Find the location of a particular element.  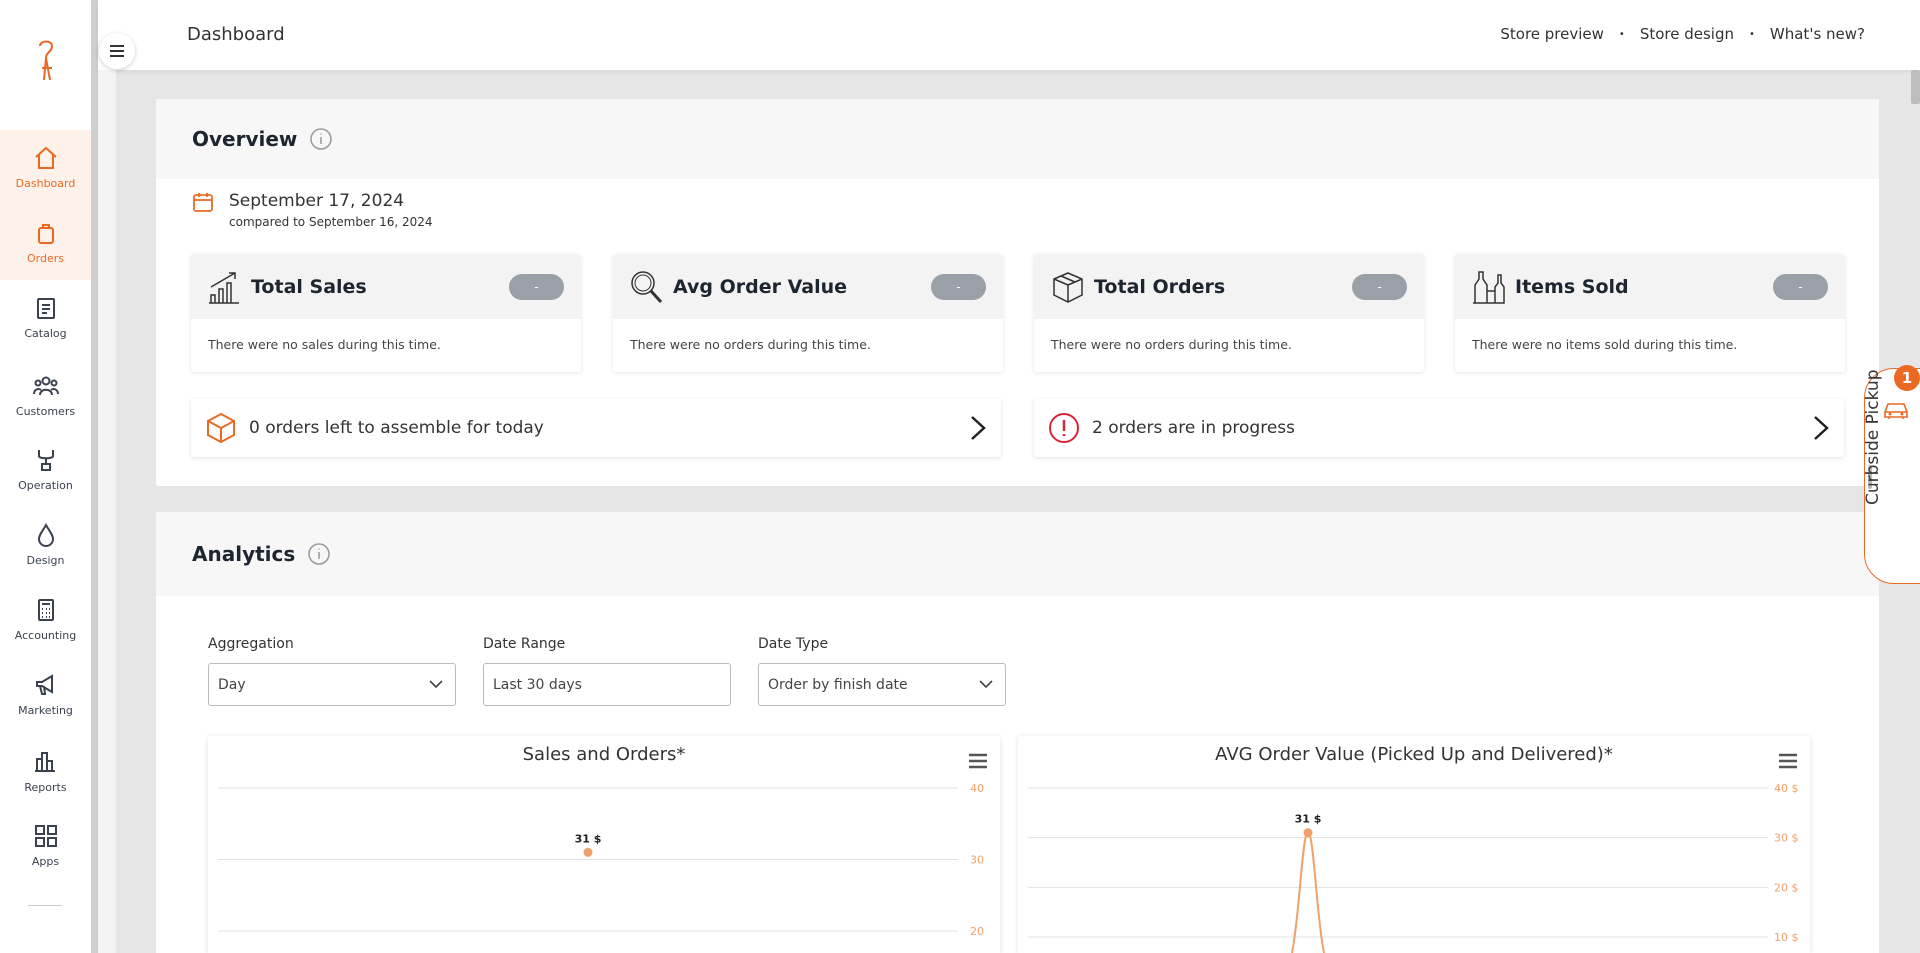

magnifier-icon is located at coordinates (647, 286).